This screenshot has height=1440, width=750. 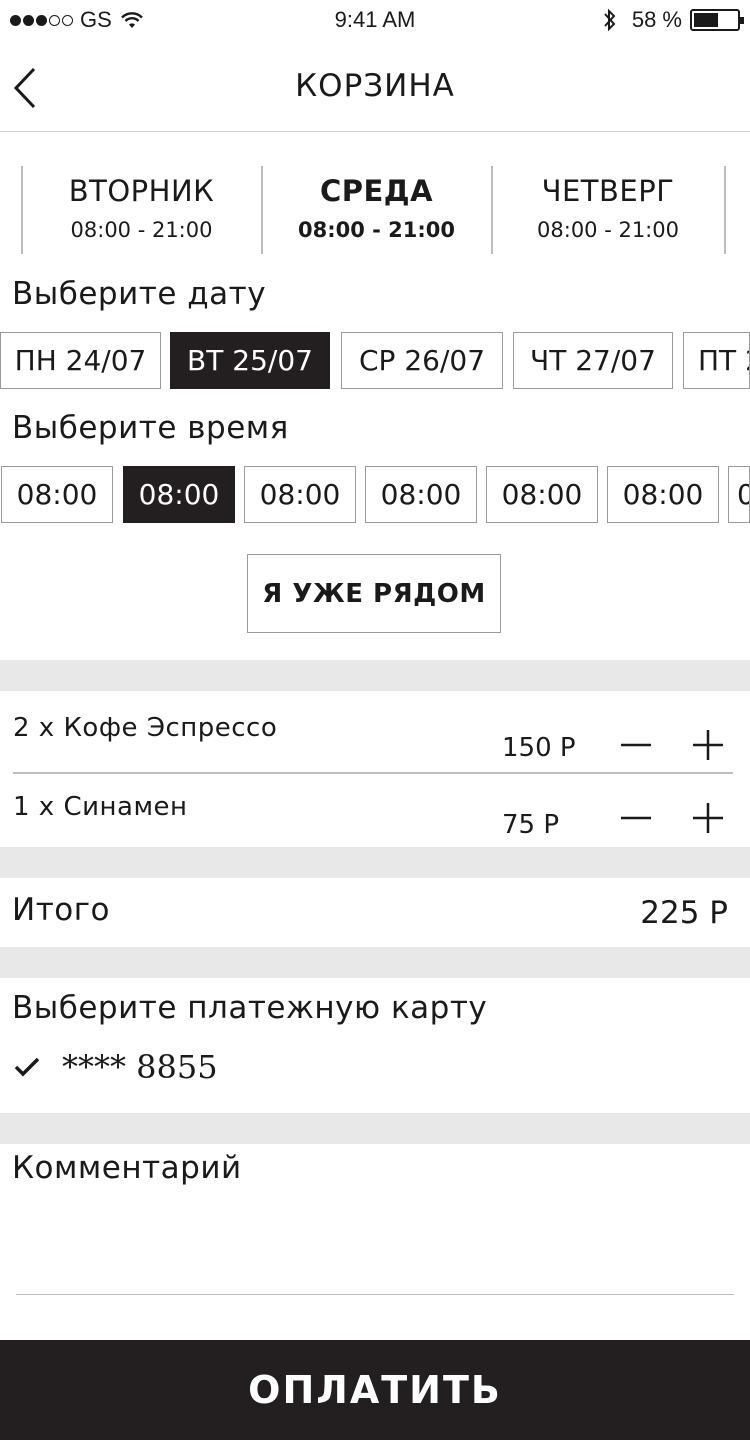 I want to click on comment-input, so click(x=375, y=1245).